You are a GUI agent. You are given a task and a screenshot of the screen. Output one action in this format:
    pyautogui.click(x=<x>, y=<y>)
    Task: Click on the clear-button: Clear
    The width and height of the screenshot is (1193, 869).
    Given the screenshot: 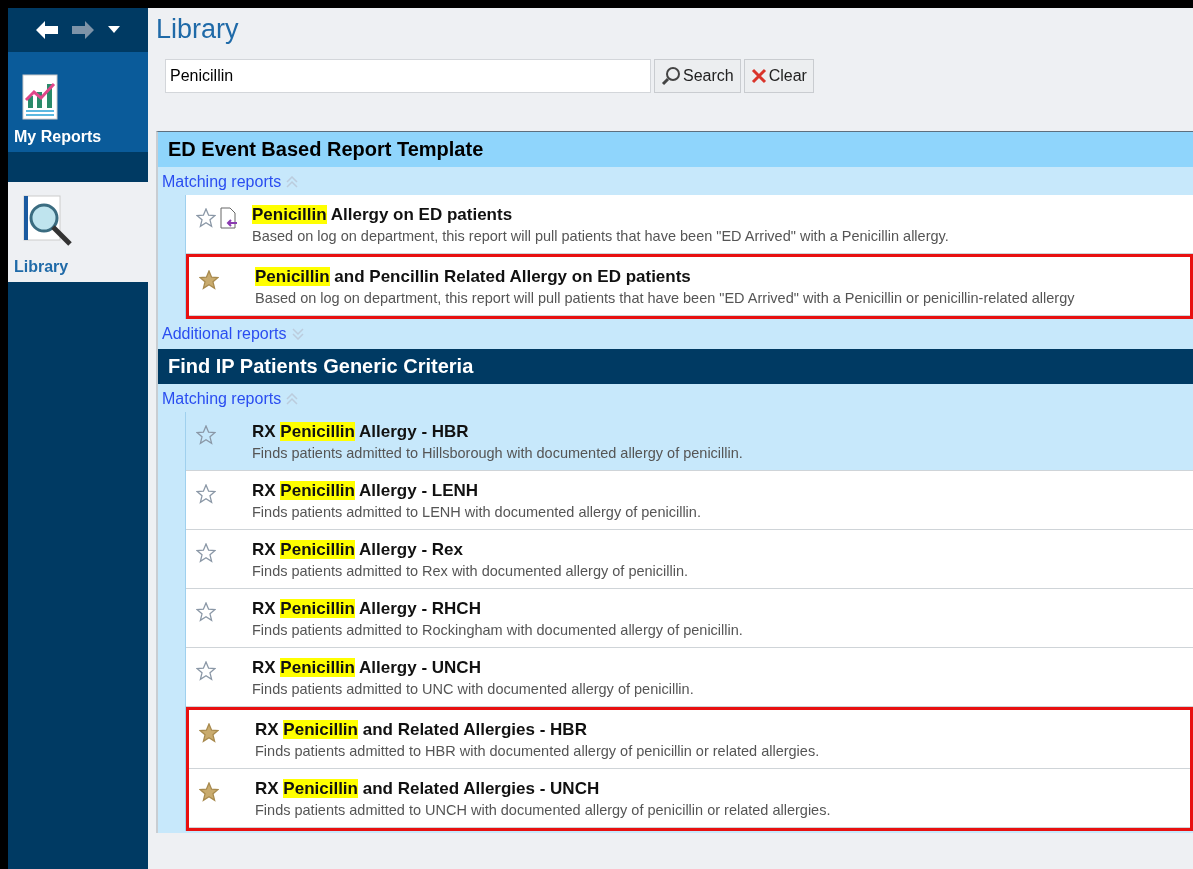 What is the action you would take?
    pyautogui.click(x=778, y=76)
    